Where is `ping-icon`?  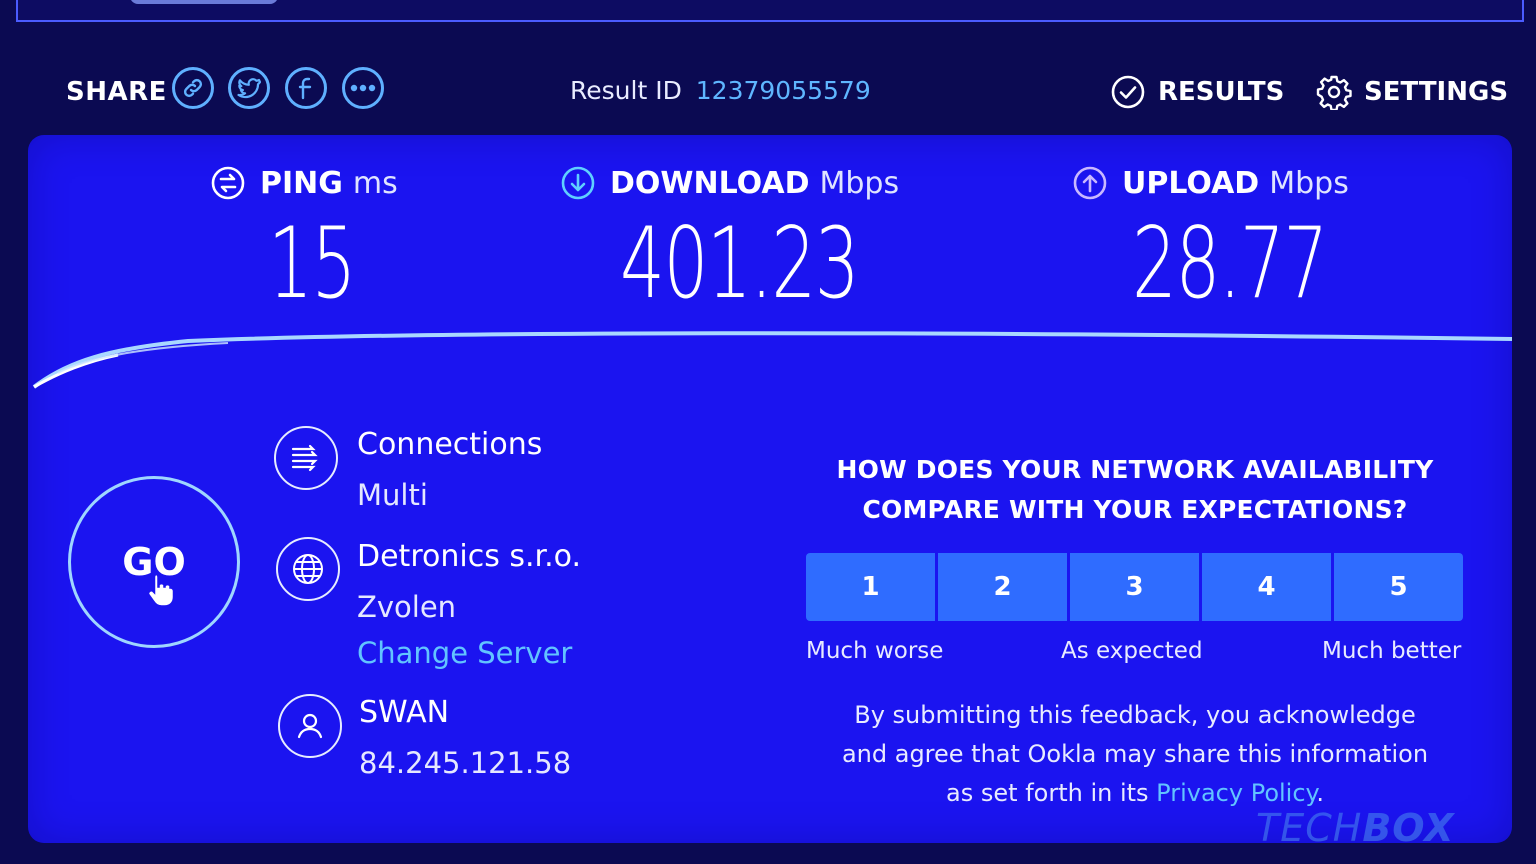
ping-icon is located at coordinates (228, 183).